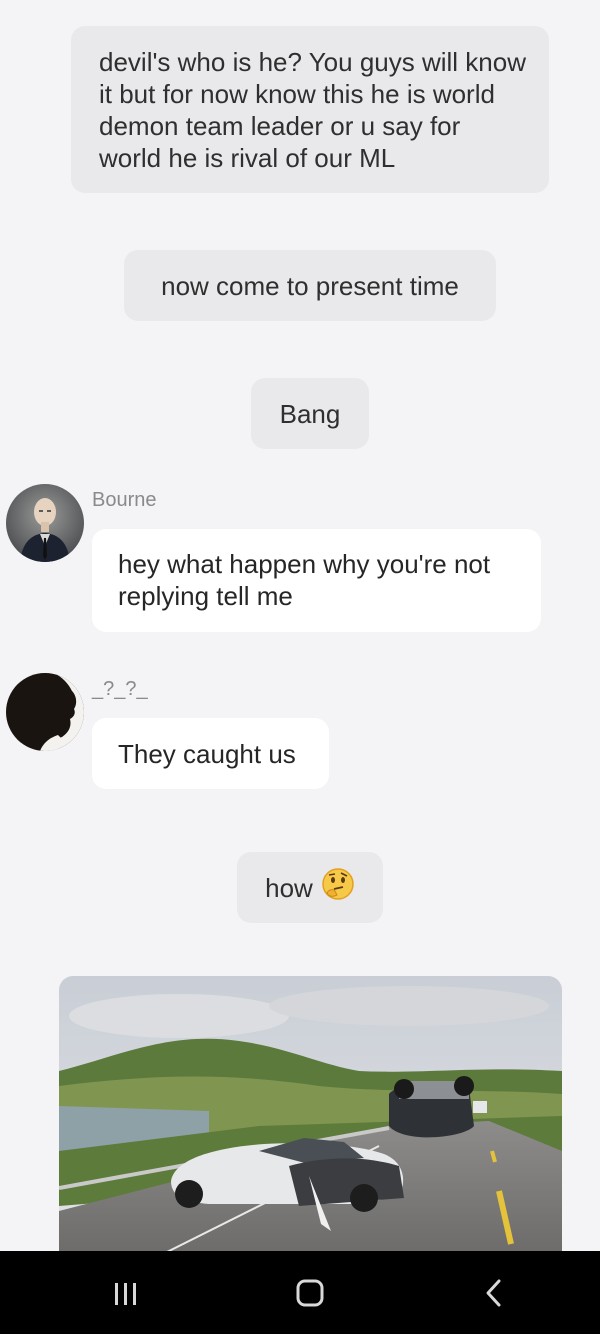  Describe the element at coordinates (45, 523) in the screenshot. I see `avatar-bourne` at that location.